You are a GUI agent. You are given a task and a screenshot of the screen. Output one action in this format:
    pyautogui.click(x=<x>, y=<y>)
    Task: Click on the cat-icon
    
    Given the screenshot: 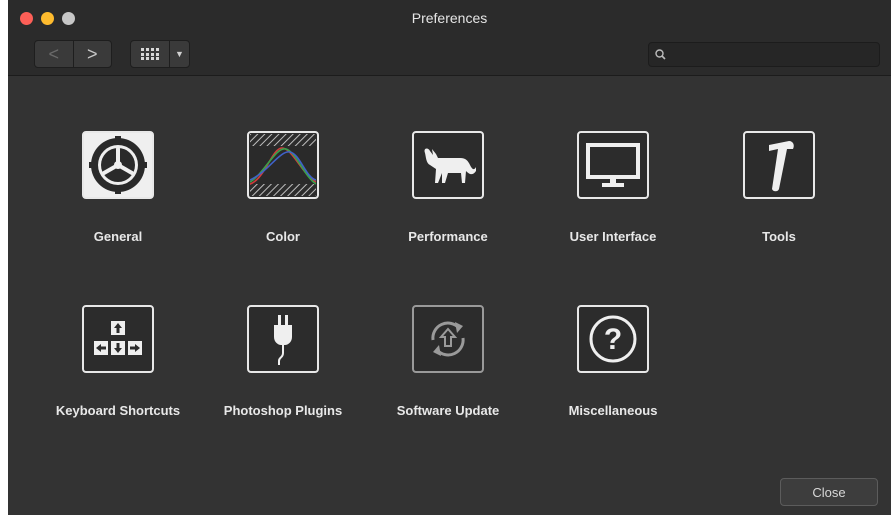 What is the action you would take?
    pyautogui.click(x=448, y=165)
    